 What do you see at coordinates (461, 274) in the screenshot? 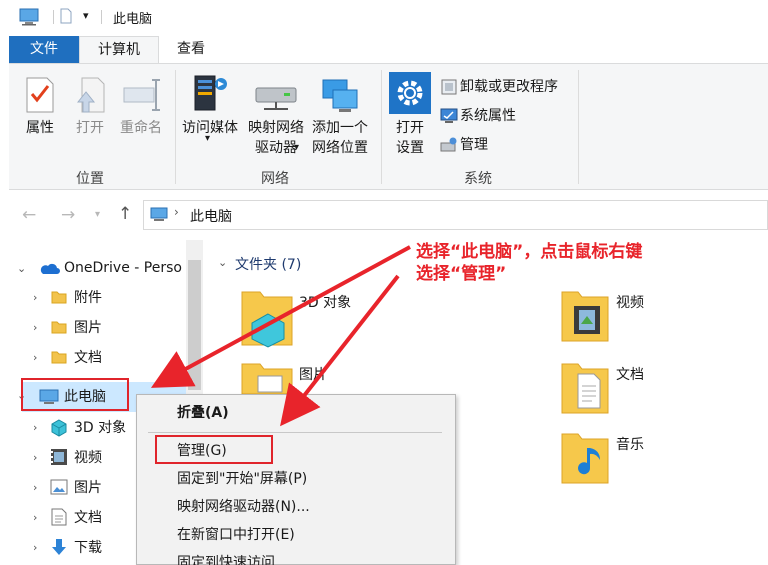
I see `annotation-line-2: 选择“管理”` at bounding box center [461, 274].